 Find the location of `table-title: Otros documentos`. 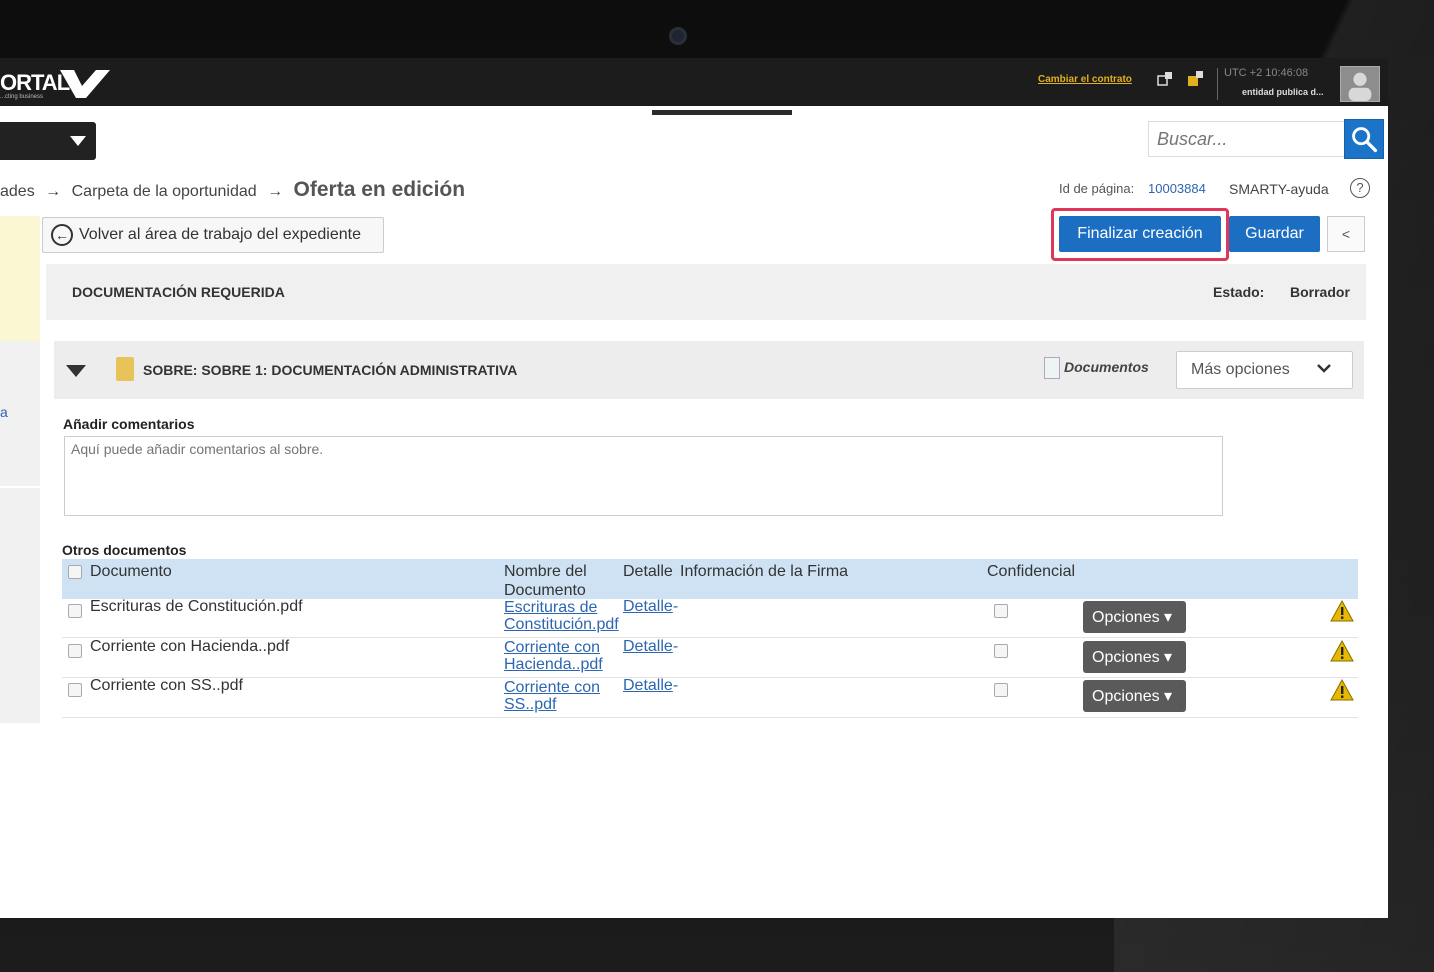

table-title: Otros documentos is located at coordinates (124, 550).